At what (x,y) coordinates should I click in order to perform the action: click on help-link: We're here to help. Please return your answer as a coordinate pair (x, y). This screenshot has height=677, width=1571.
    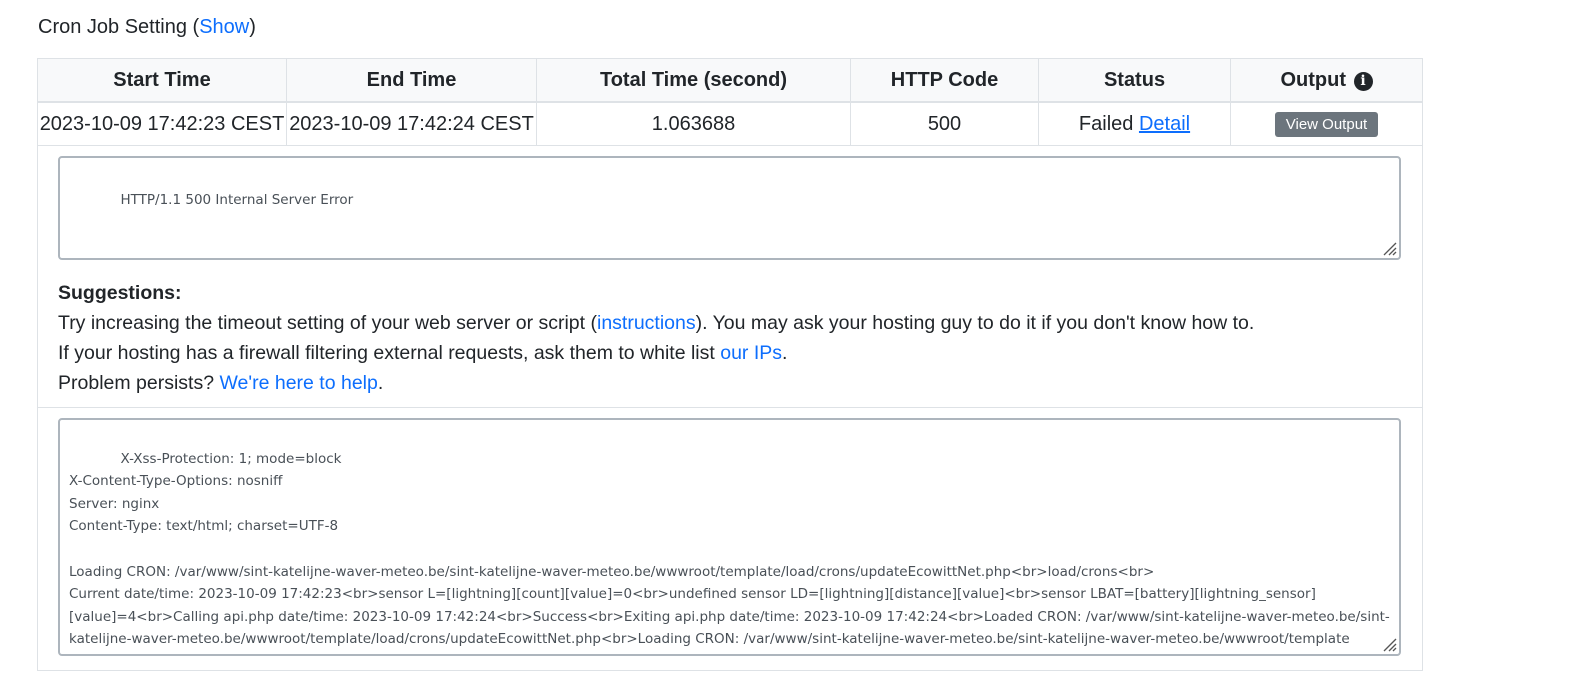
    Looking at the image, I should click on (298, 383).